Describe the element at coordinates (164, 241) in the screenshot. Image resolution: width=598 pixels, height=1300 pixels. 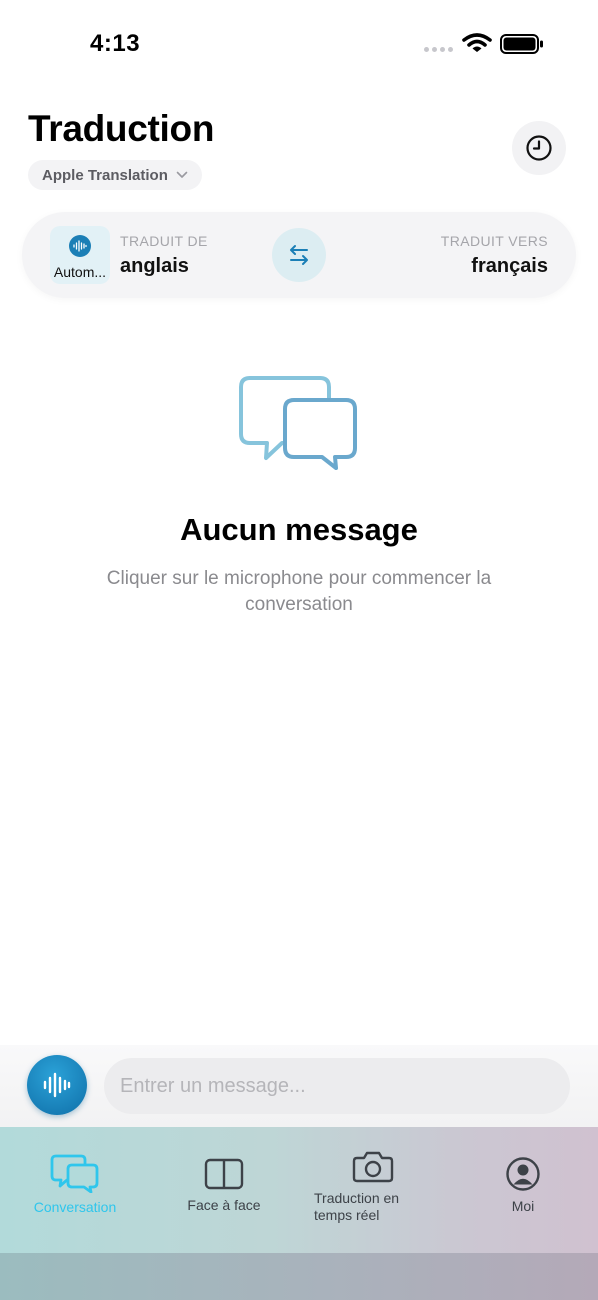
I see `from-caption: TRADUIT DE` at that location.